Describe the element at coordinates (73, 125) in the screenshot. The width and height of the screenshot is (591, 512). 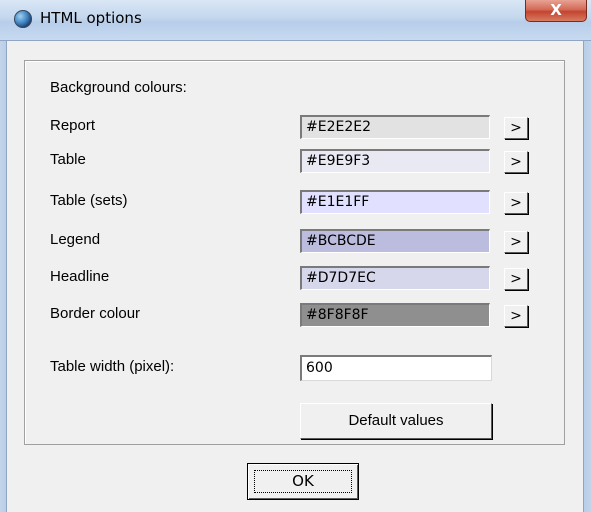
I see `report-label: Report` at that location.